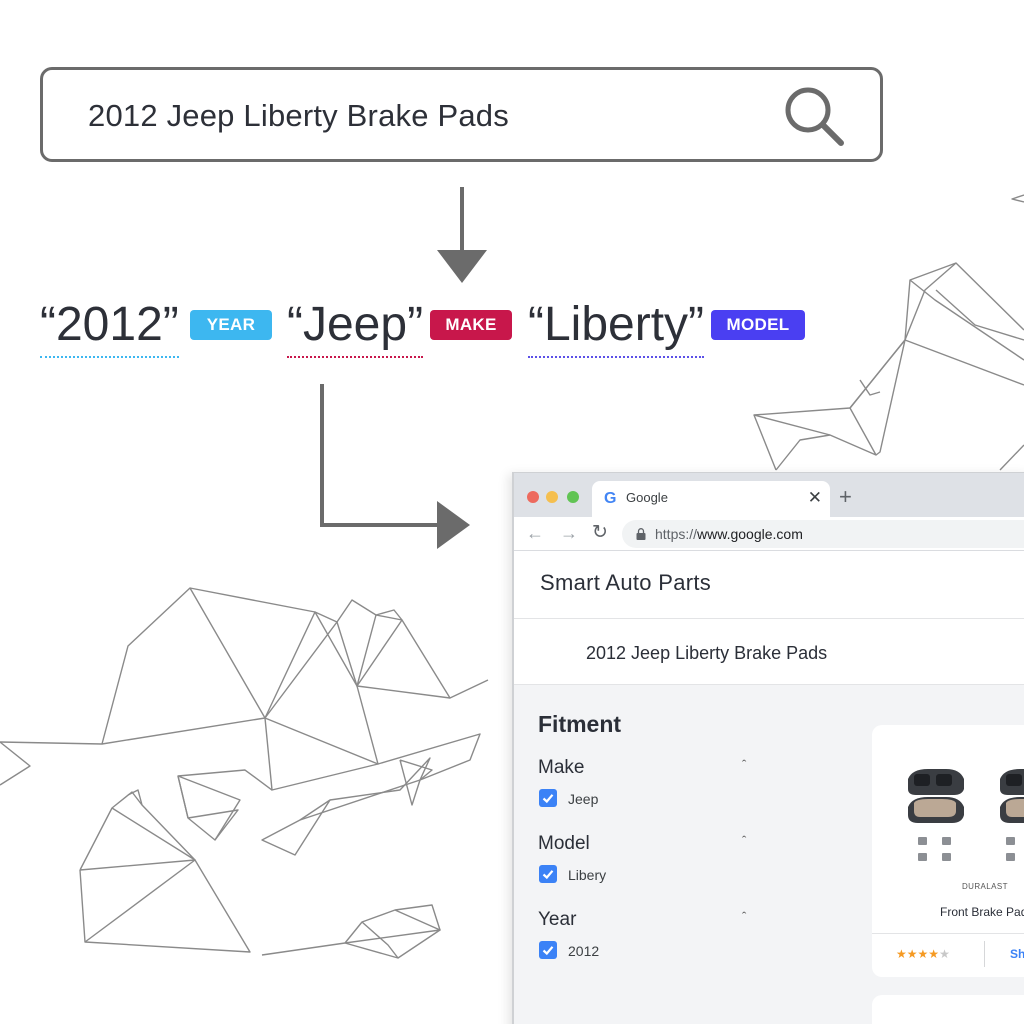  What do you see at coordinates (944, 954) in the screenshot?
I see `star-empty-icon: ★` at bounding box center [944, 954].